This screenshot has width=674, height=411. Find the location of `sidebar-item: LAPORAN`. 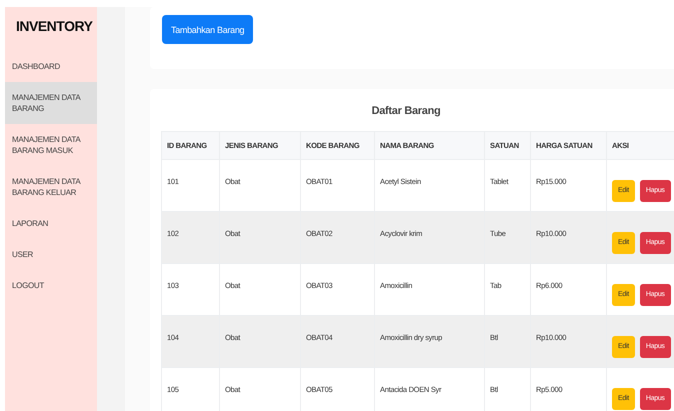

sidebar-item: LAPORAN is located at coordinates (51, 223).